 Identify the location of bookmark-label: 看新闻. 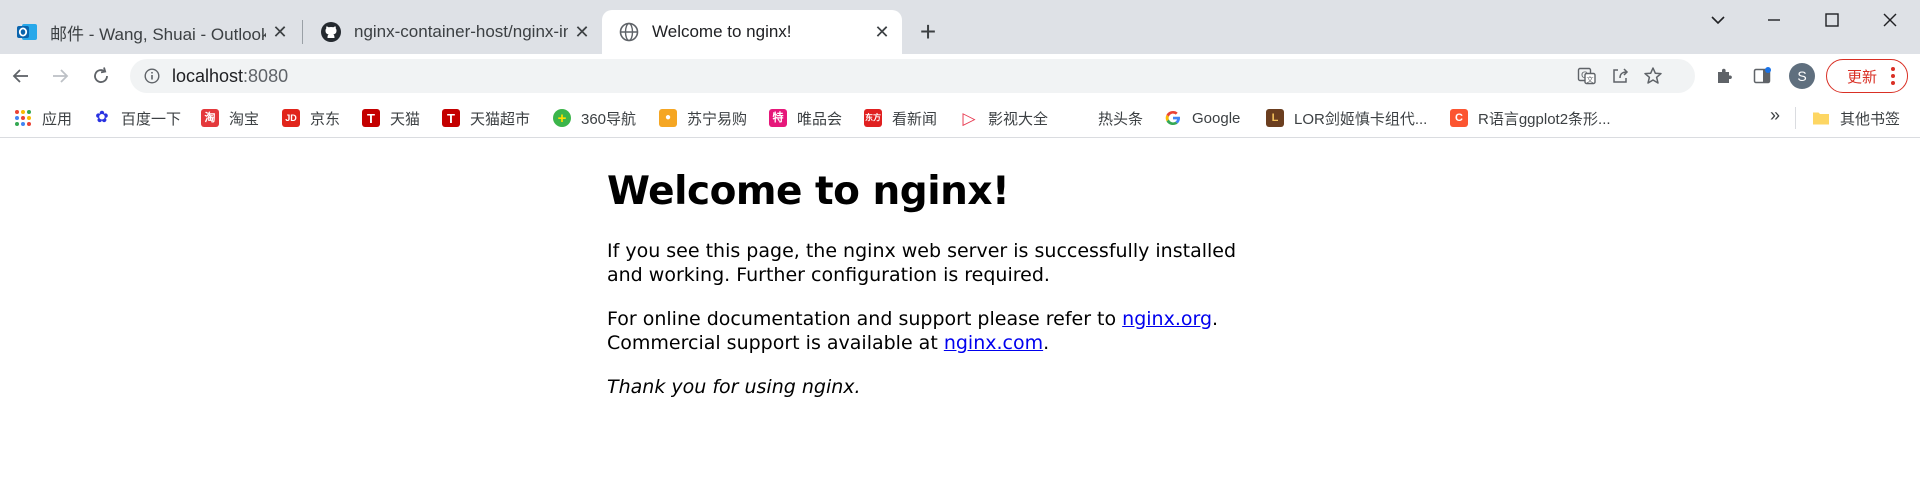
(915, 119).